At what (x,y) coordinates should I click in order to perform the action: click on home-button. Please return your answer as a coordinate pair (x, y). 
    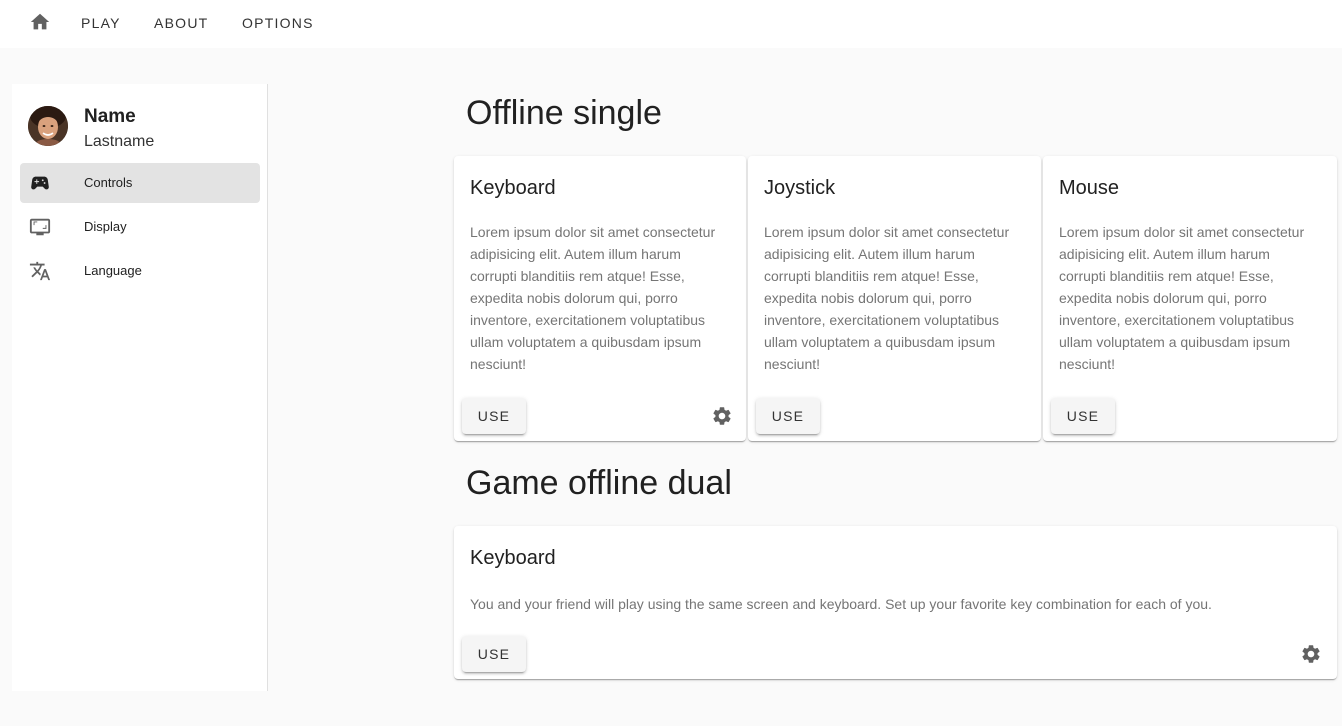
    Looking at the image, I should click on (40, 24).